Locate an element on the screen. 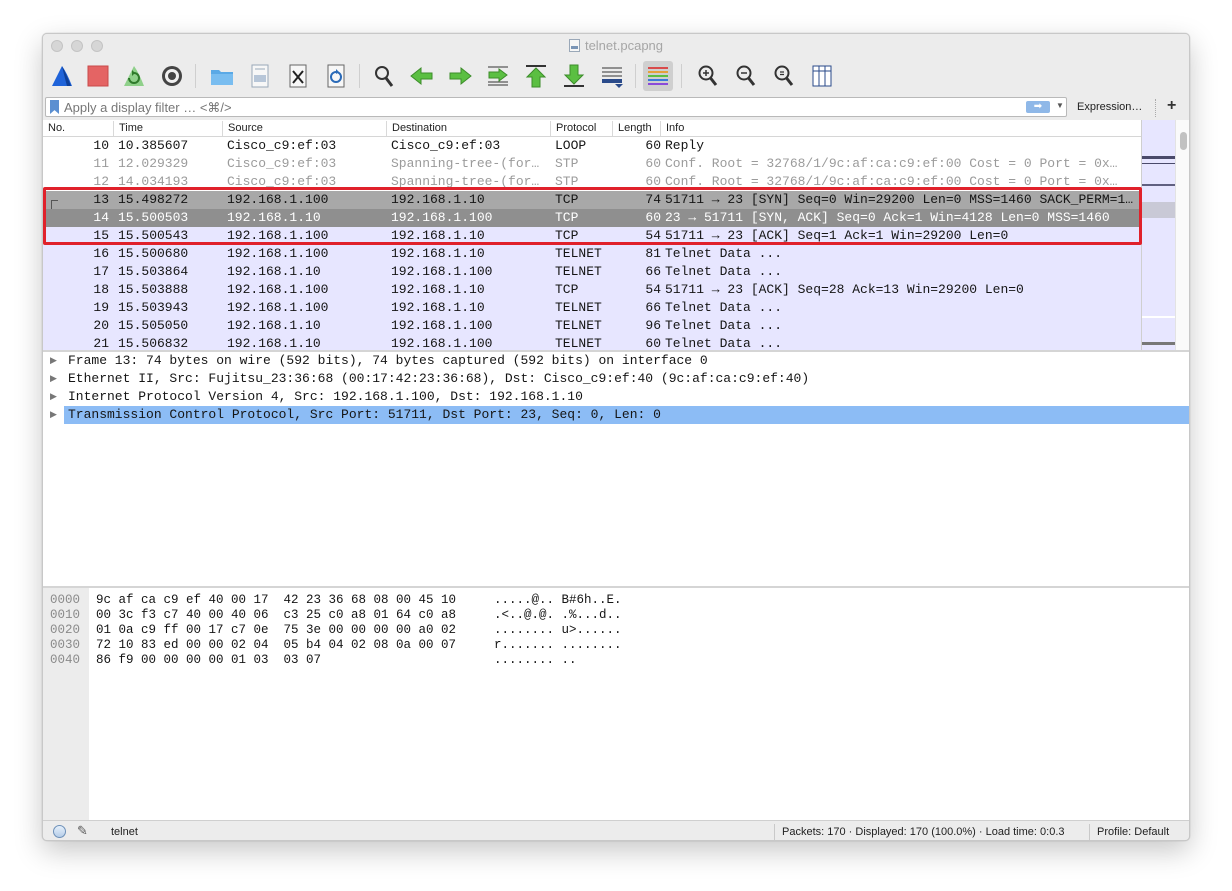 The height and width of the screenshot is (891, 1232). filter-dropdown-chevron-icon: ▼ is located at coordinates (1060, 105).